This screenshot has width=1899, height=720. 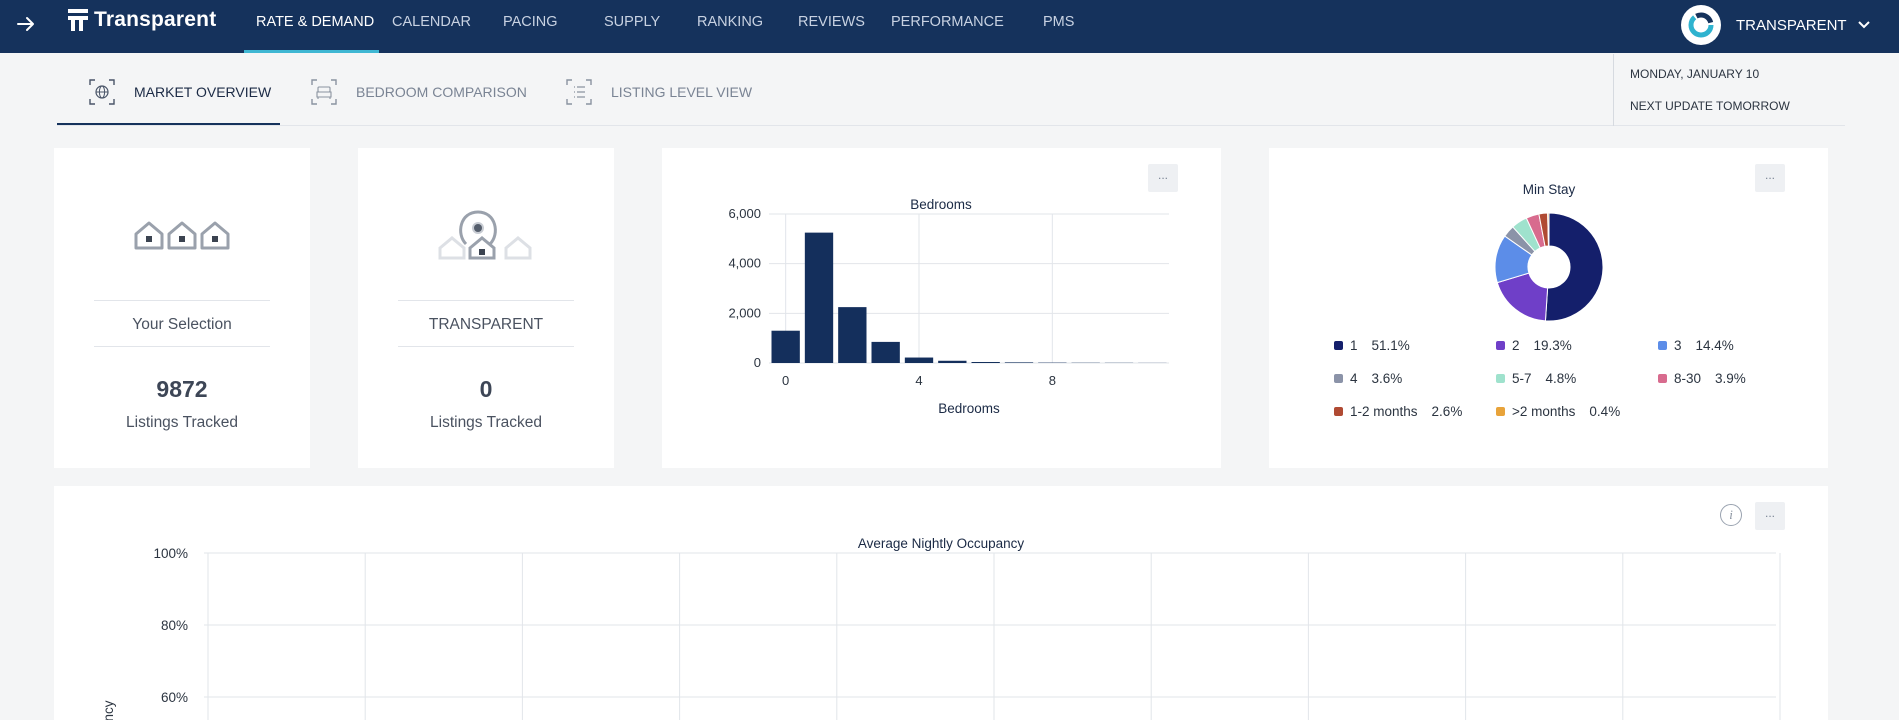 What do you see at coordinates (951, 125) in the screenshot?
I see `tabs-divider` at bounding box center [951, 125].